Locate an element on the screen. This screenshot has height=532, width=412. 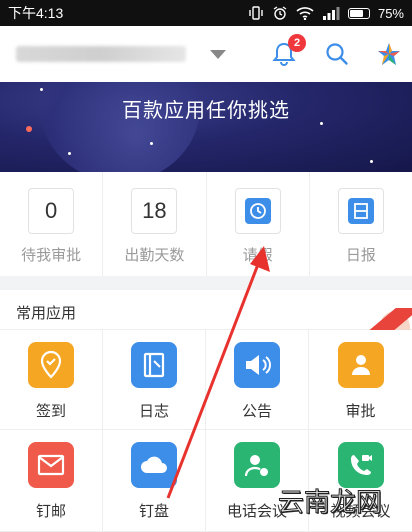
stat-label: 出勤天数 is located at coordinates (154, 255).